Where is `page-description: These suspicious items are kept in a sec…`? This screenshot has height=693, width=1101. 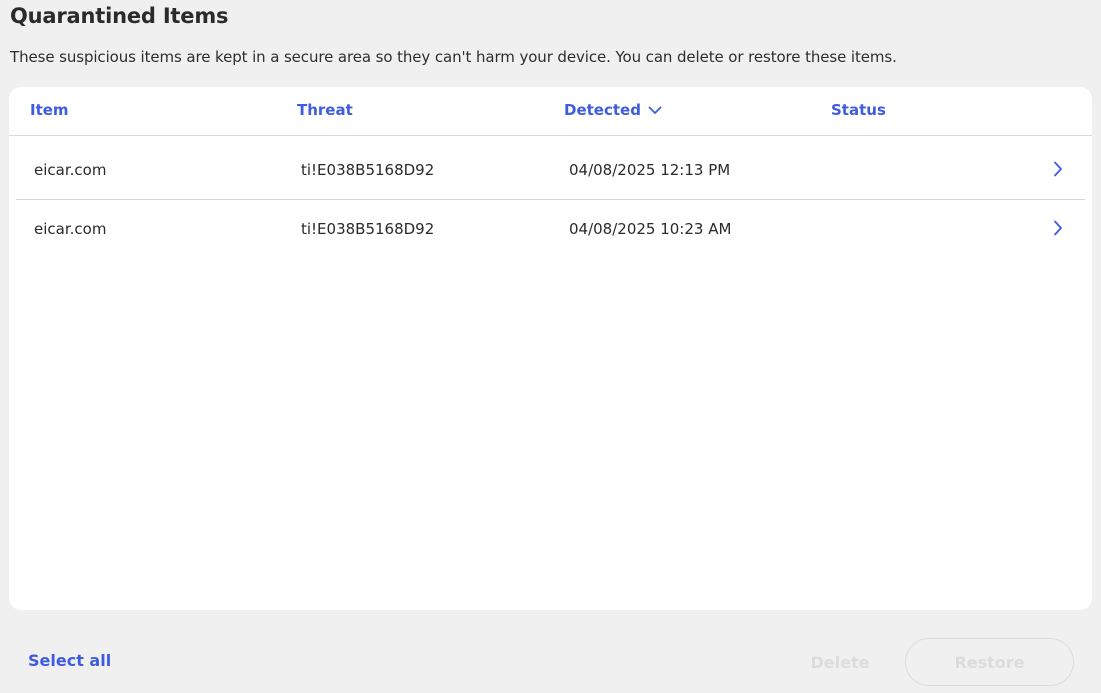
page-description: These suspicious items are kept in a sec… is located at coordinates (453, 57).